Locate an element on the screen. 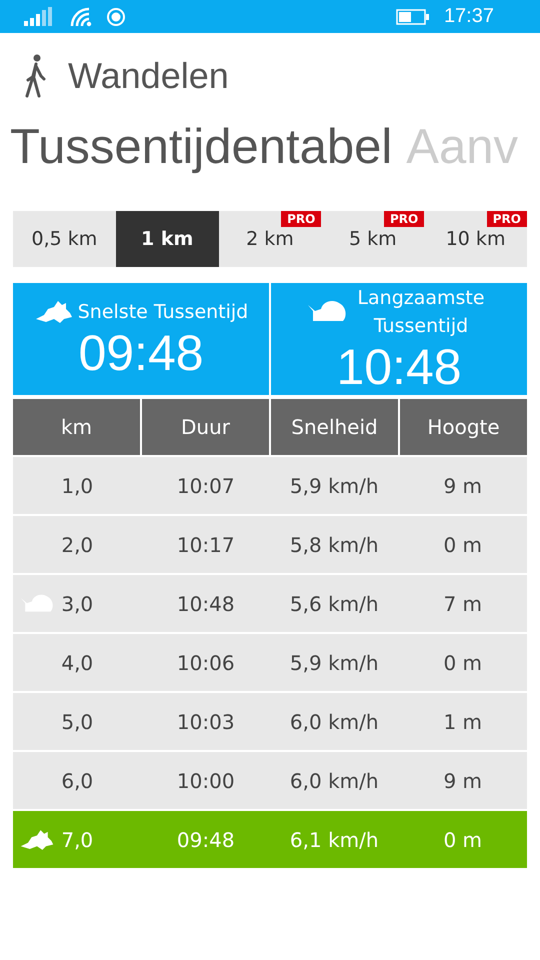  table-cell: 09:48 is located at coordinates (205, 840).